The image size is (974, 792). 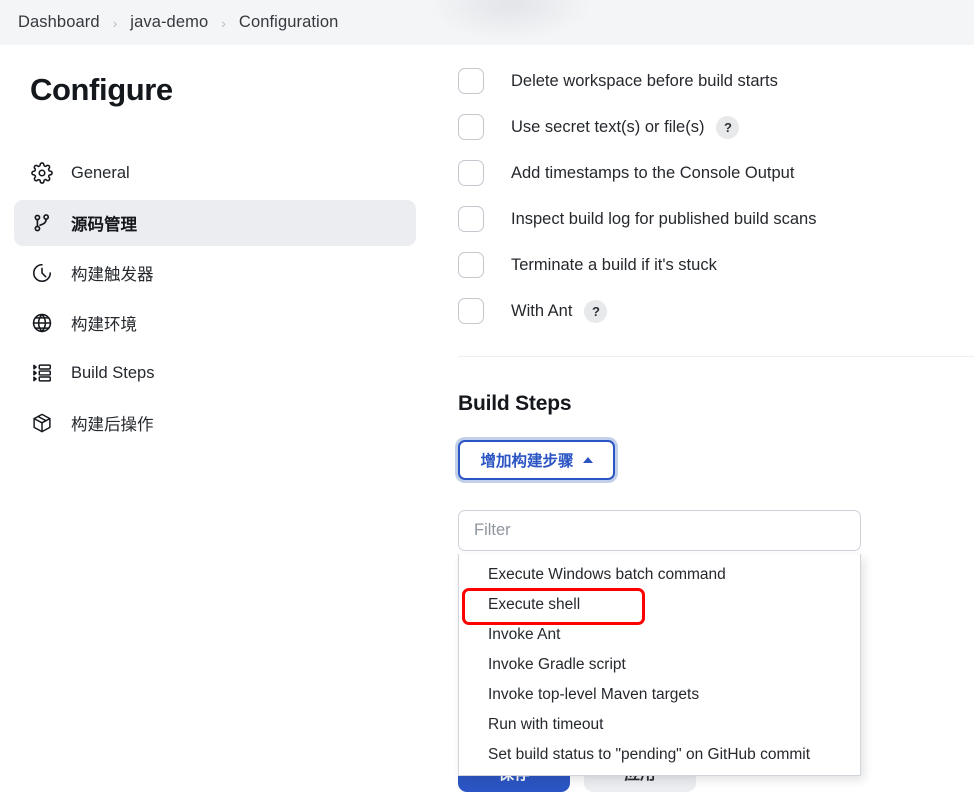 I want to click on globe-icon, so click(x=42, y=323).